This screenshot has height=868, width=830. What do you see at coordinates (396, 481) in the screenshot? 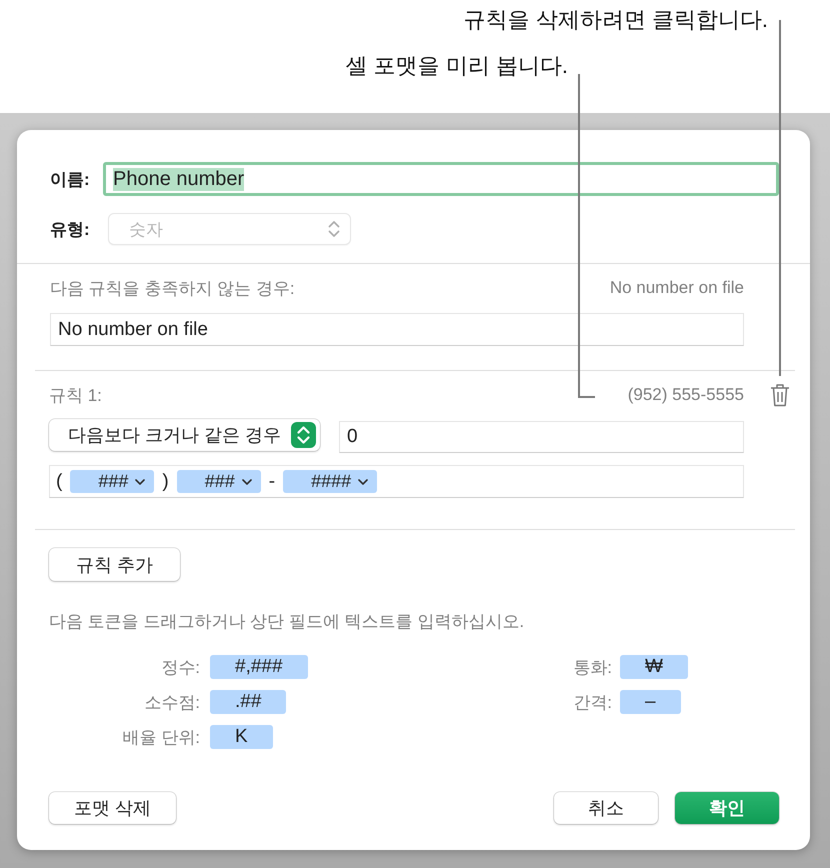
I see `format-field: ( ### ) ### - ####` at bounding box center [396, 481].